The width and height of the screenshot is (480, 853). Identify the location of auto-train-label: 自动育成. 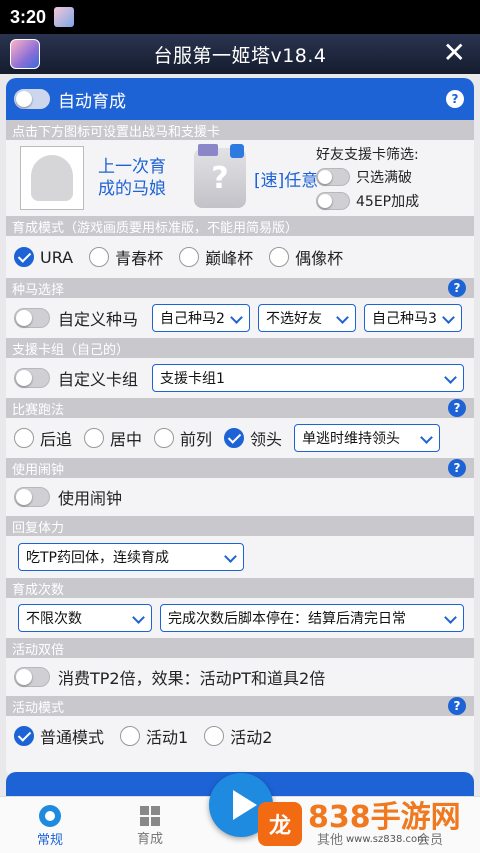
(92, 101).